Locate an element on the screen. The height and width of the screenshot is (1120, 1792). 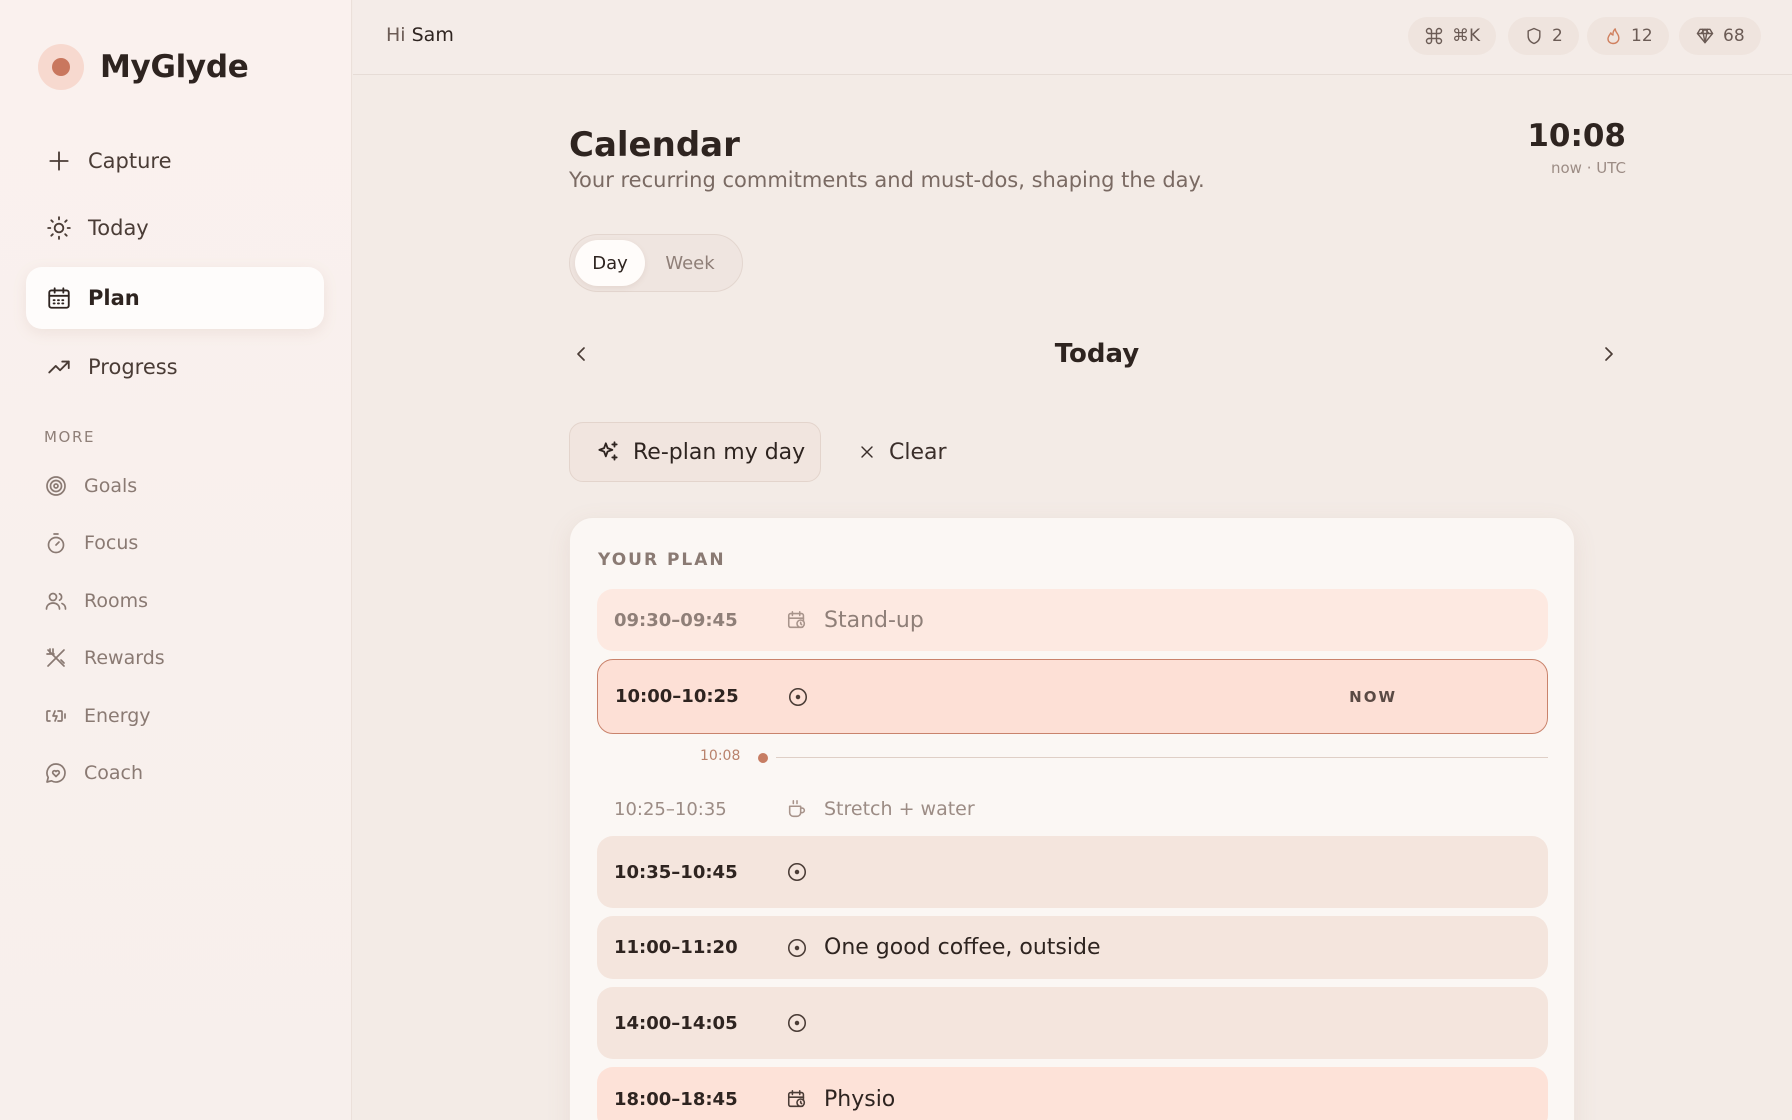
greeting: Hi Sam is located at coordinates (420, 35).